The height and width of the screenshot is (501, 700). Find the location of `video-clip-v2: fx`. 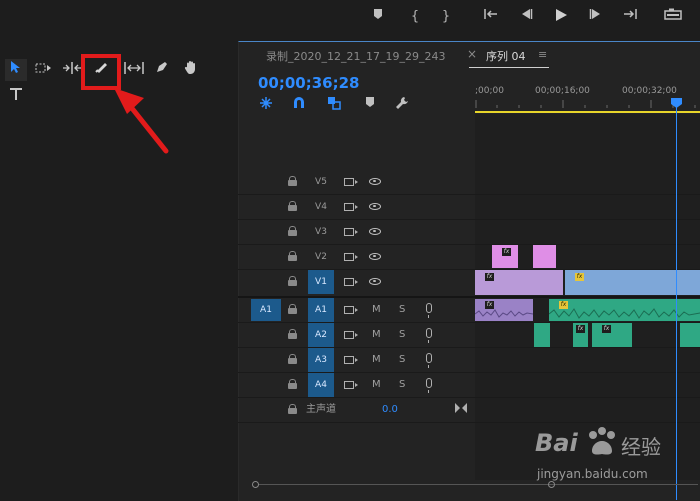

video-clip-v2: fx is located at coordinates (505, 256).